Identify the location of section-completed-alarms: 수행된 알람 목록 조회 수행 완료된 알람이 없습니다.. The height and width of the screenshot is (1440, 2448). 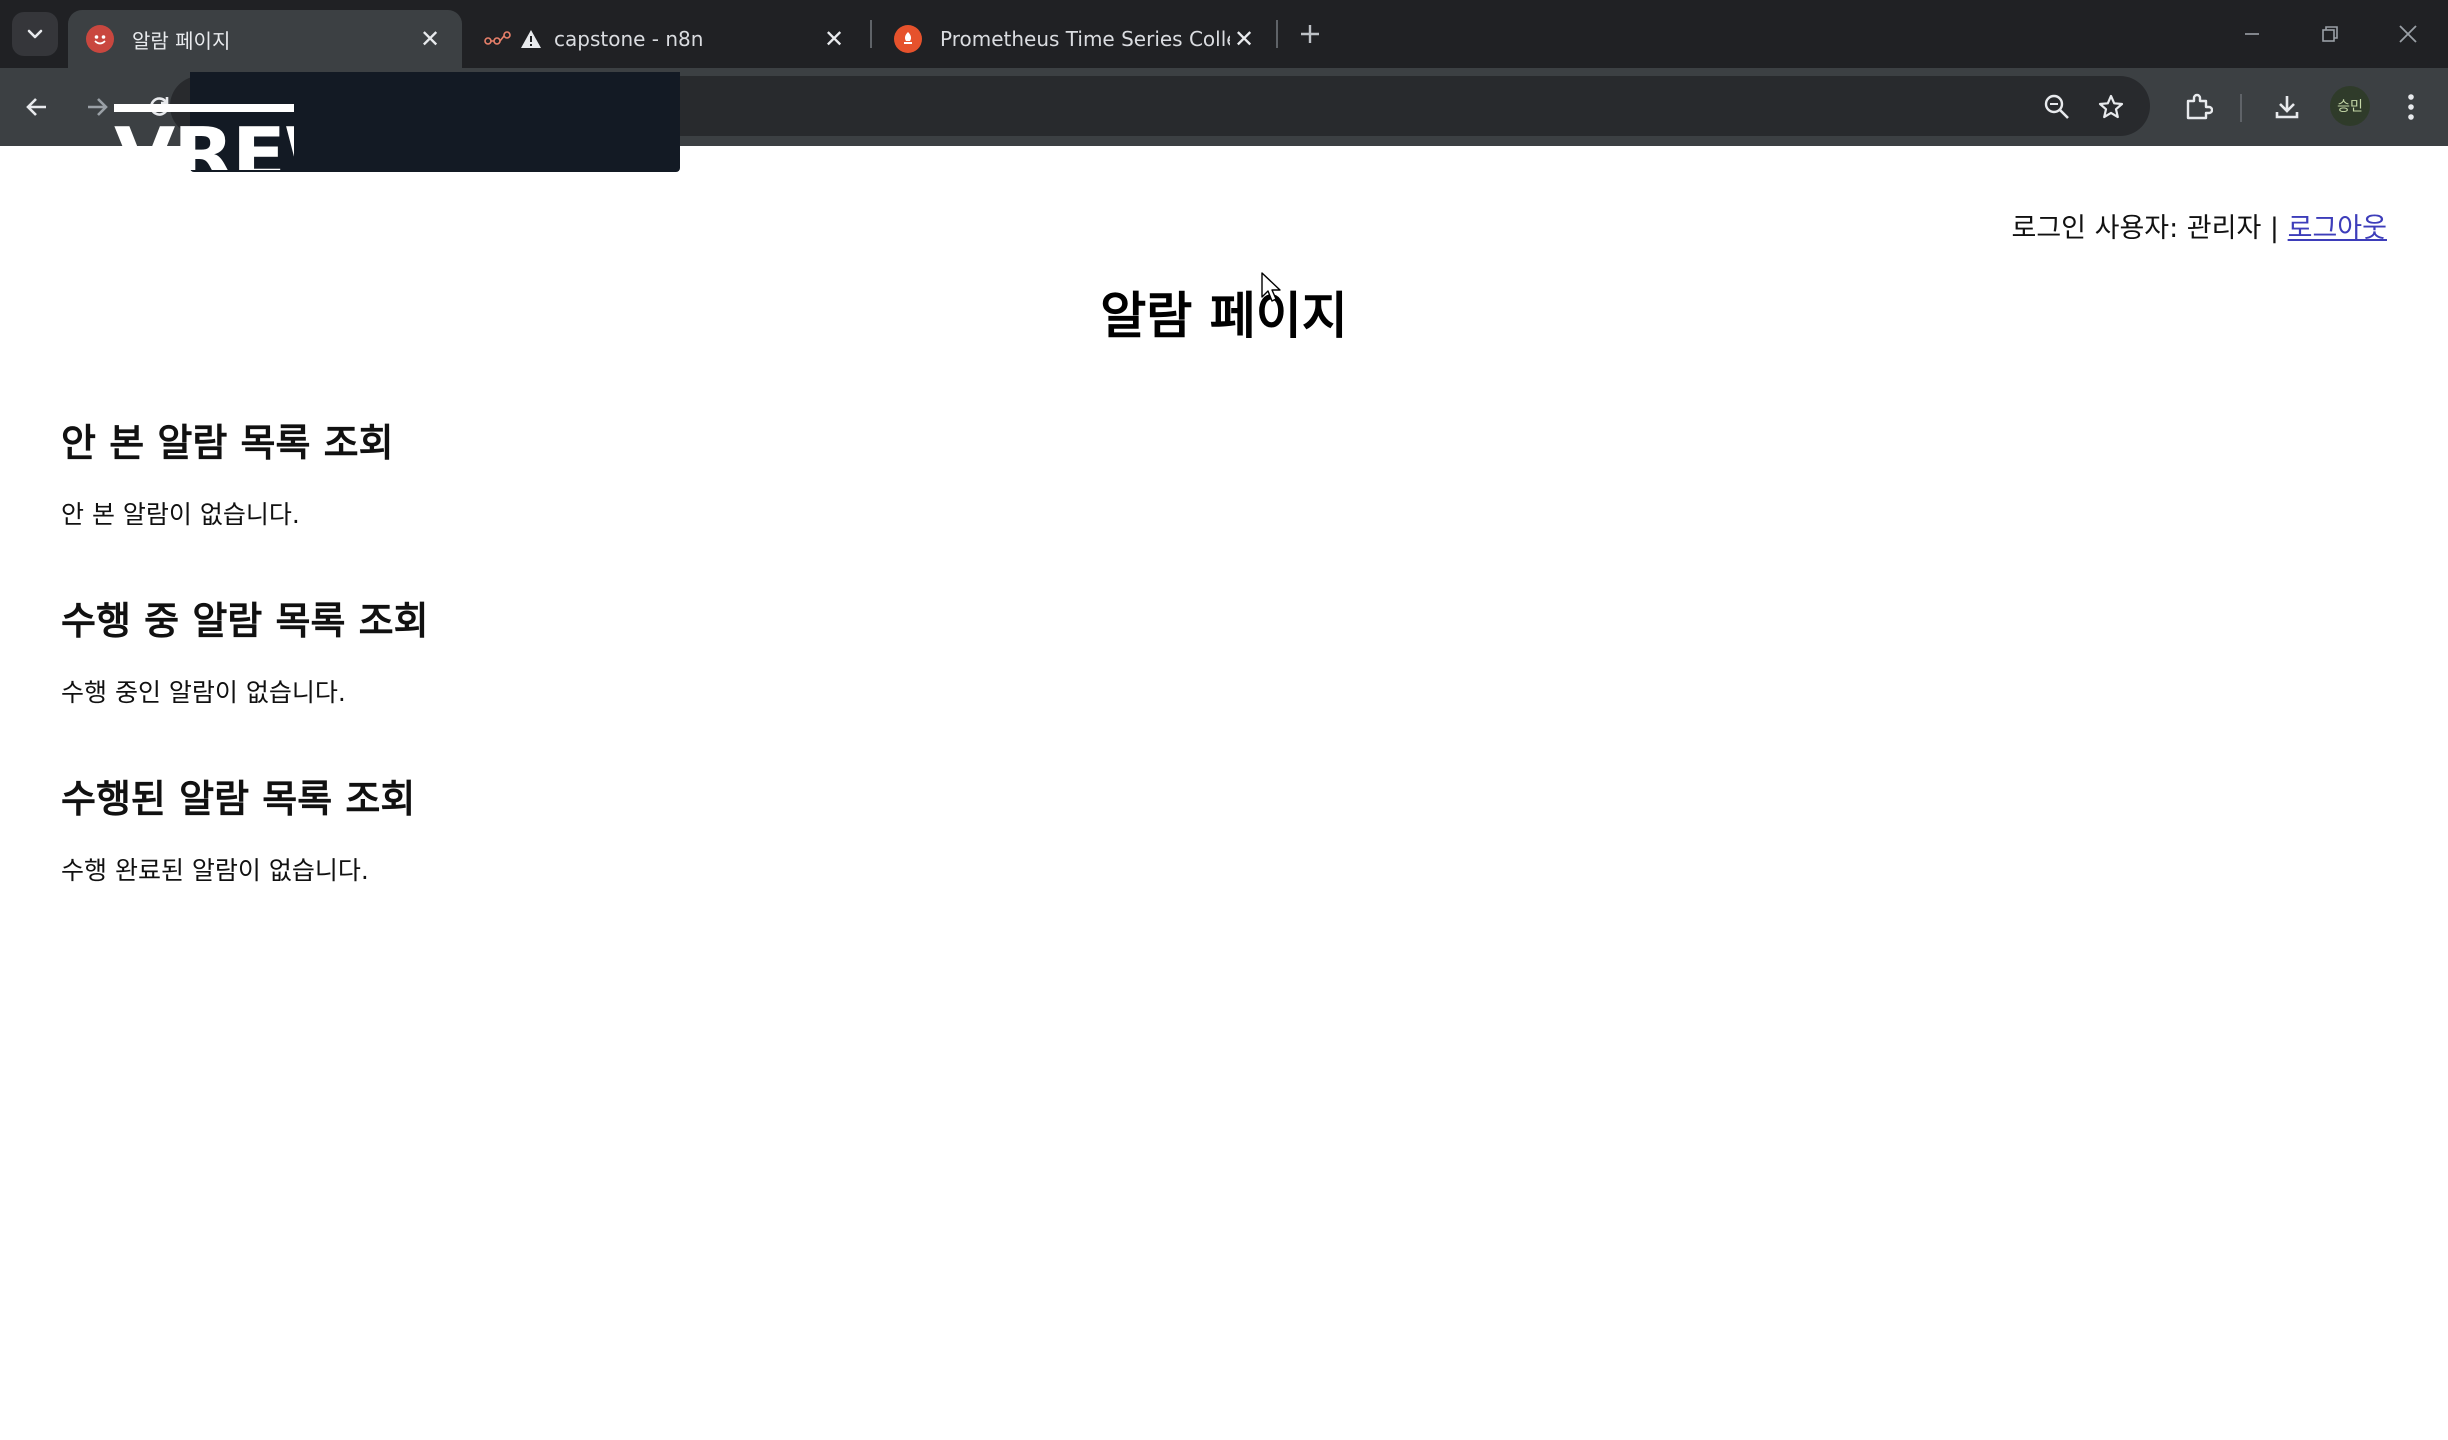
(238, 827).